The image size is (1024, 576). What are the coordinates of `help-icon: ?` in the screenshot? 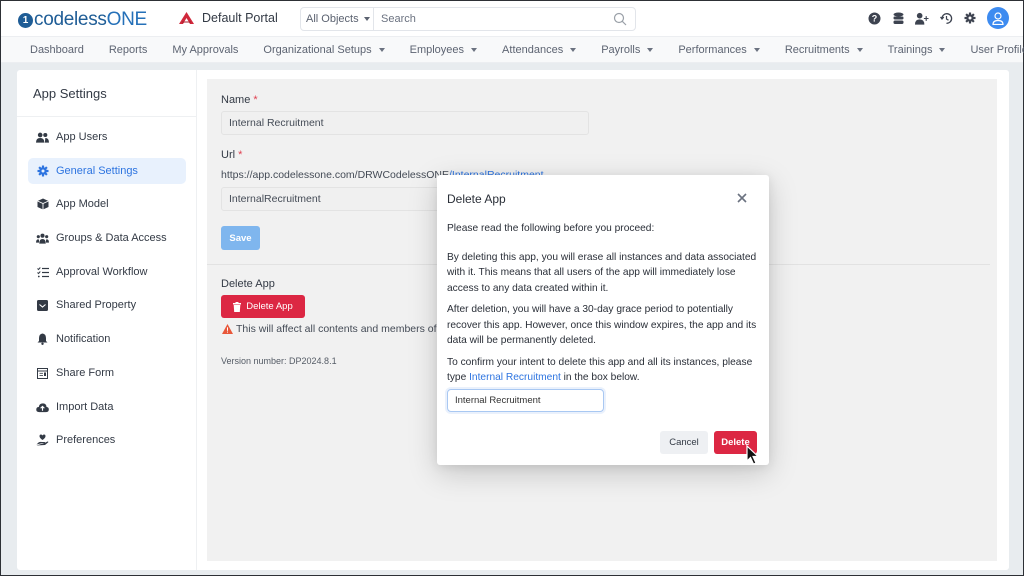 It's located at (874, 18).